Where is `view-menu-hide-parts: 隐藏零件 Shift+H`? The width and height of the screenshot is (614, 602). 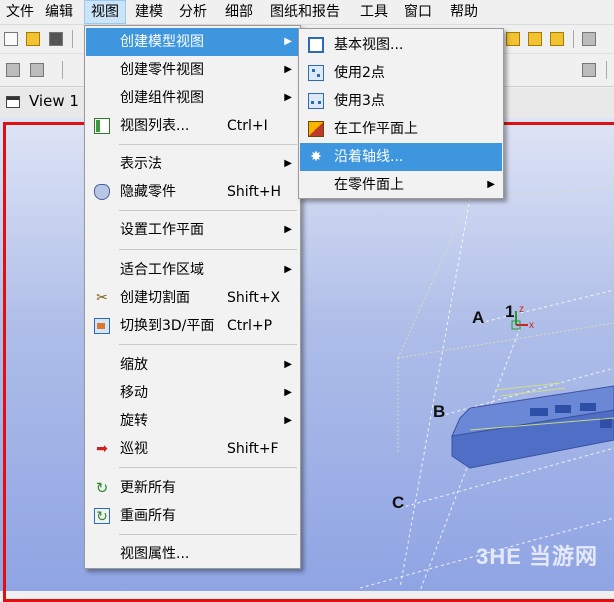 view-menu-hide-parts: 隐藏零件 Shift+H is located at coordinates (192, 192).